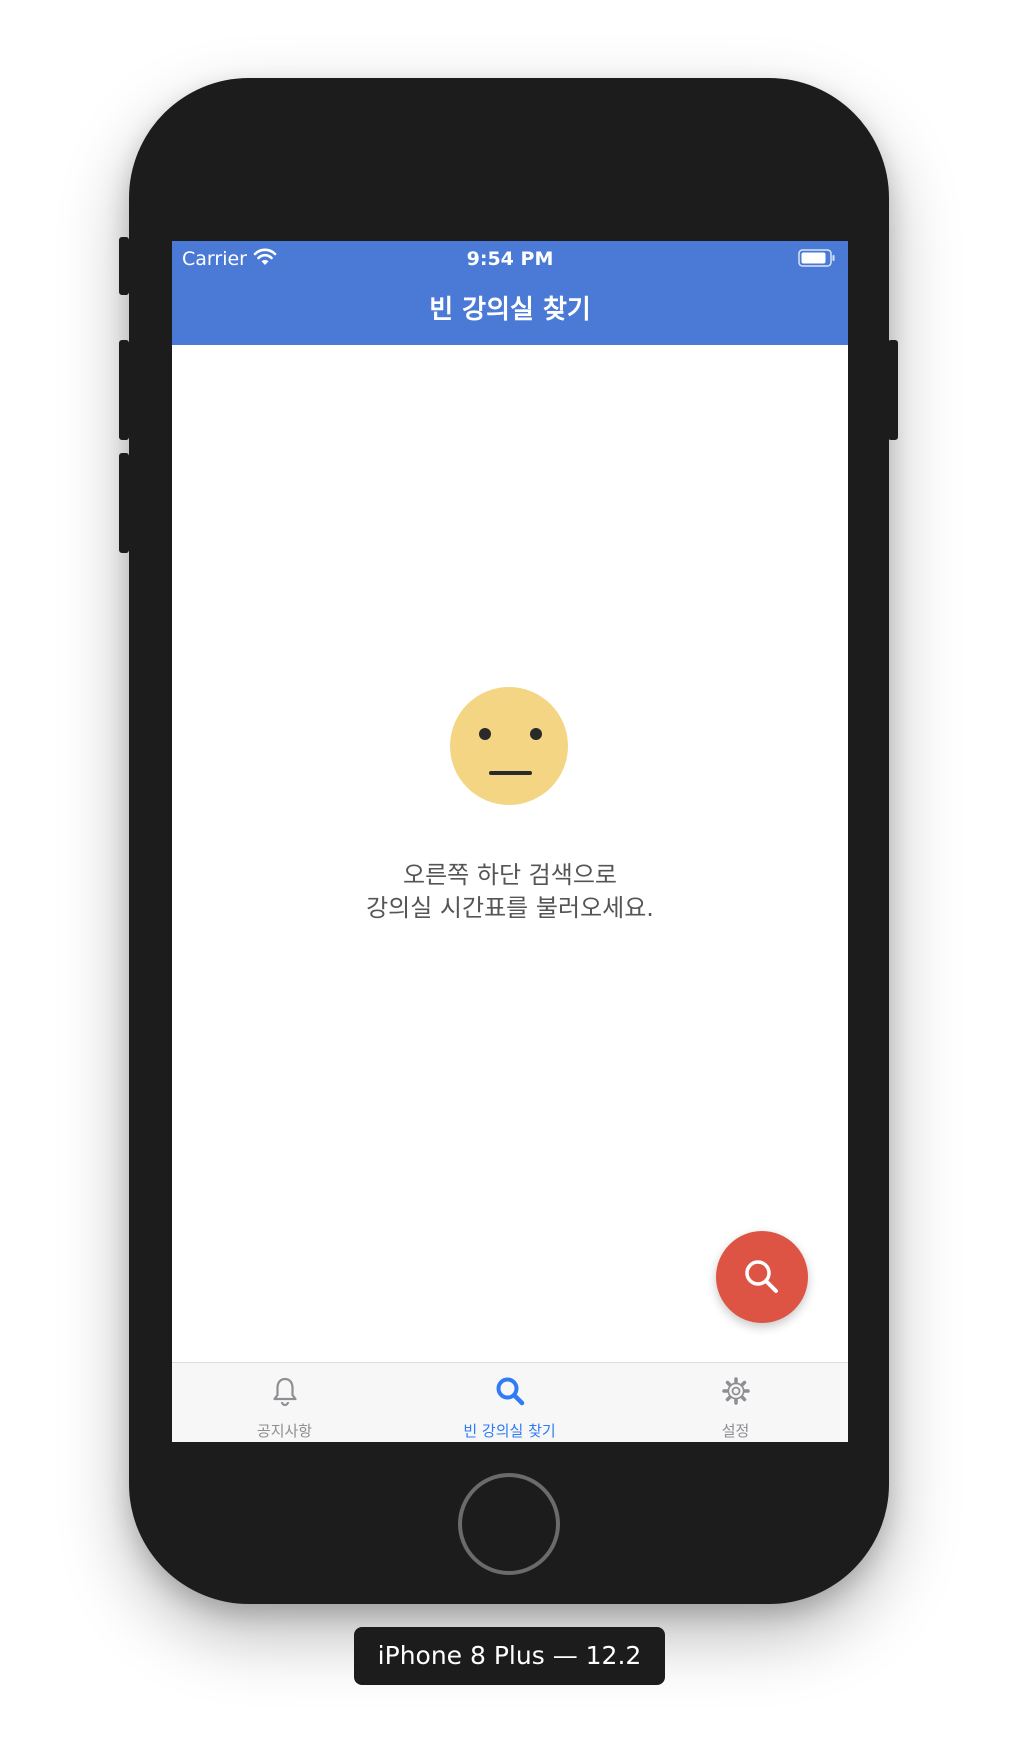 The height and width of the screenshot is (1754, 1018). I want to click on mute-switch, so click(124, 266).